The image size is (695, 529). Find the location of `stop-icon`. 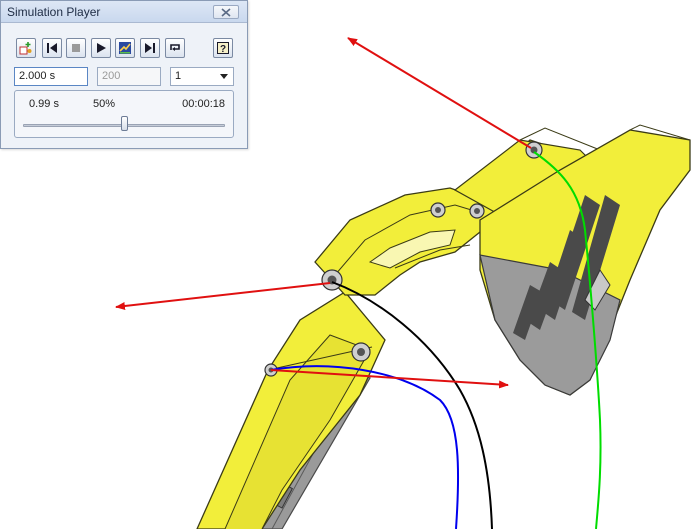

stop-icon is located at coordinates (76, 48).